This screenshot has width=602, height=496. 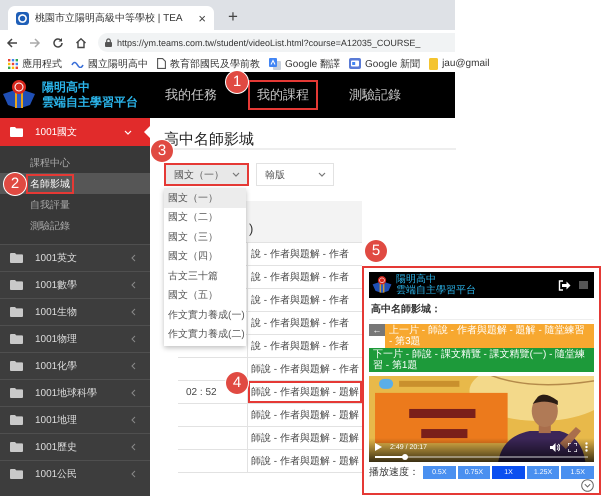 I want to click on dropdown-option: 國文（四）, so click(x=205, y=256).